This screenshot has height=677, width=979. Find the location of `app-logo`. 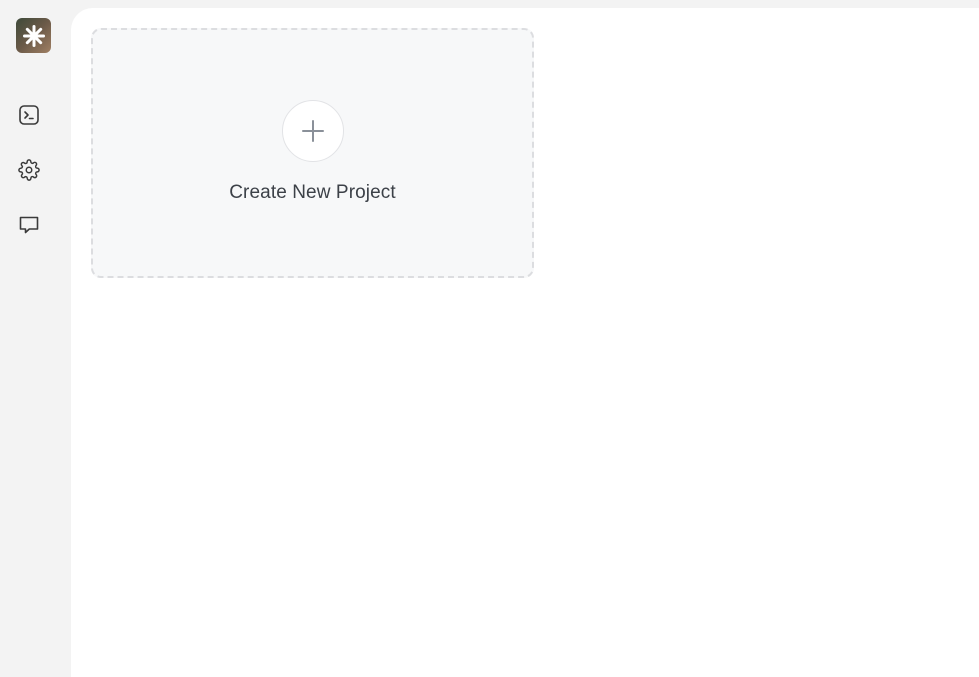

app-logo is located at coordinates (33, 35).